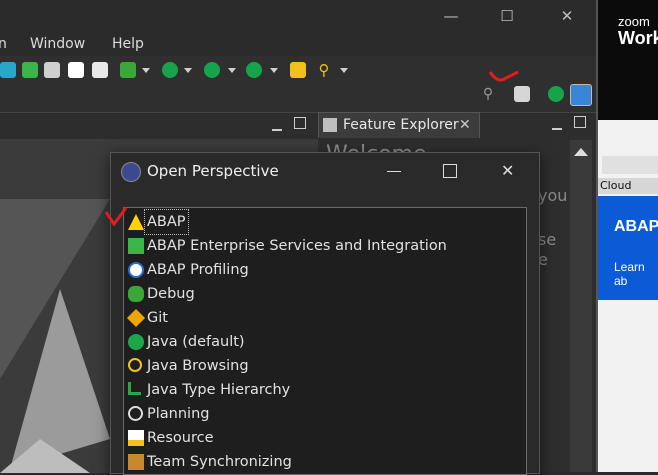 Image resolution: width=658 pixels, height=475 pixels. Describe the element at coordinates (136, 342) in the screenshot. I see `java-icon` at that location.